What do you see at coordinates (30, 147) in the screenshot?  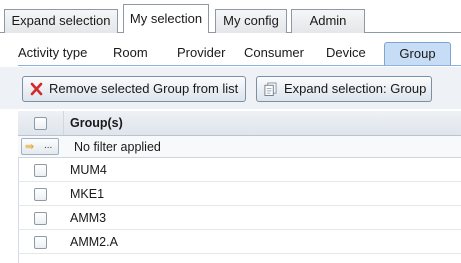 I see `filter-arrow-icon: ⇛` at bounding box center [30, 147].